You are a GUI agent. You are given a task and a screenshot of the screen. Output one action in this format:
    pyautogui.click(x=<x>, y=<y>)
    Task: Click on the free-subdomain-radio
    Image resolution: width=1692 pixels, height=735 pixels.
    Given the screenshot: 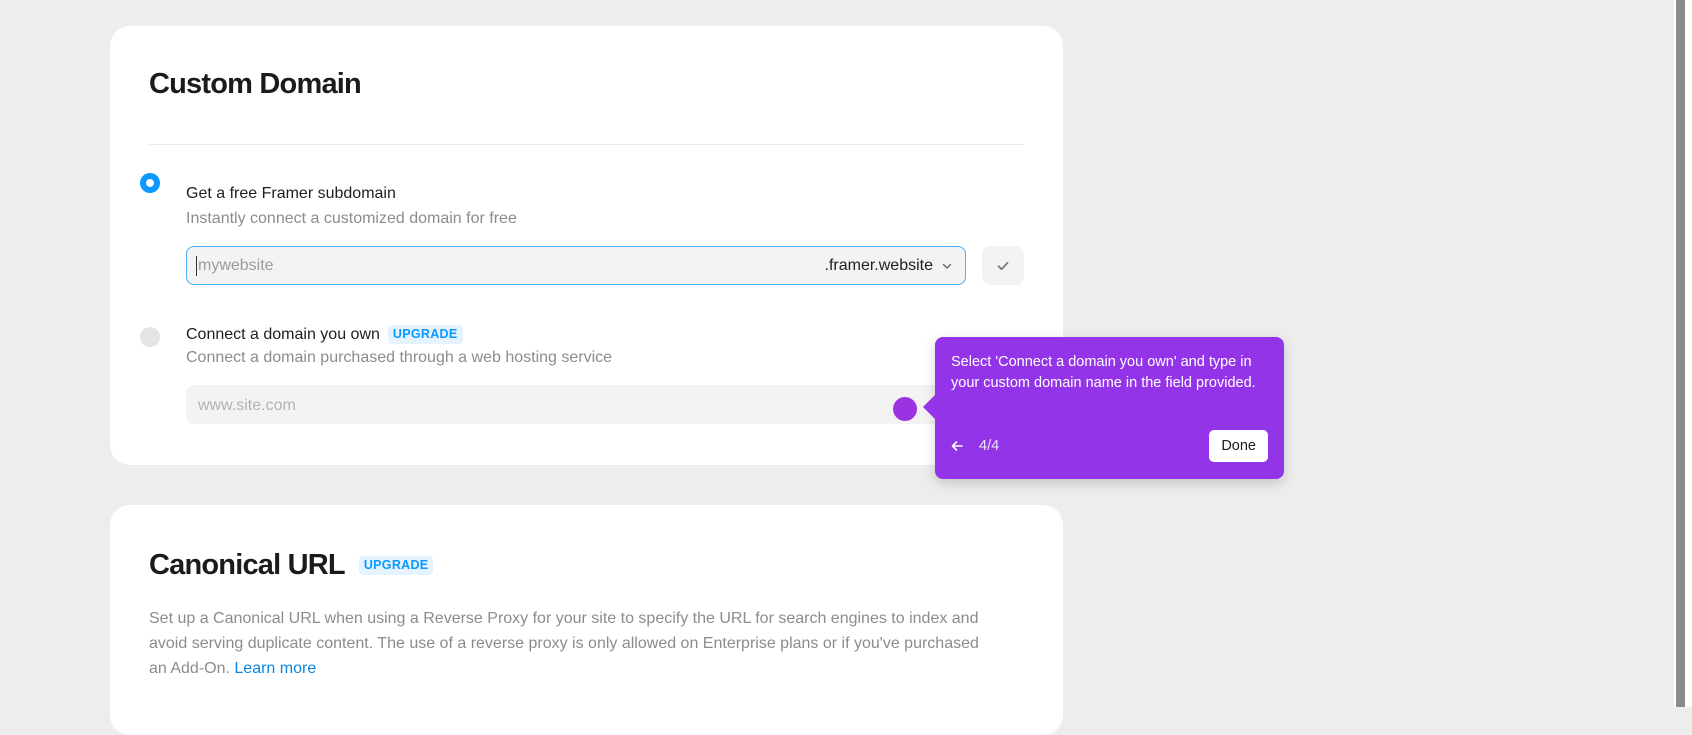 What is the action you would take?
    pyautogui.click(x=150, y=183)
    